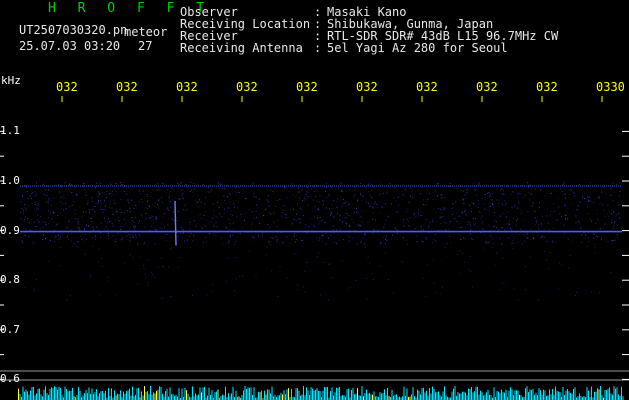 This screenshot has width=629, height=400. Describe the element at coordinates (427, 87) in the screenshot. I see `time-tick-label: 032` at that location.